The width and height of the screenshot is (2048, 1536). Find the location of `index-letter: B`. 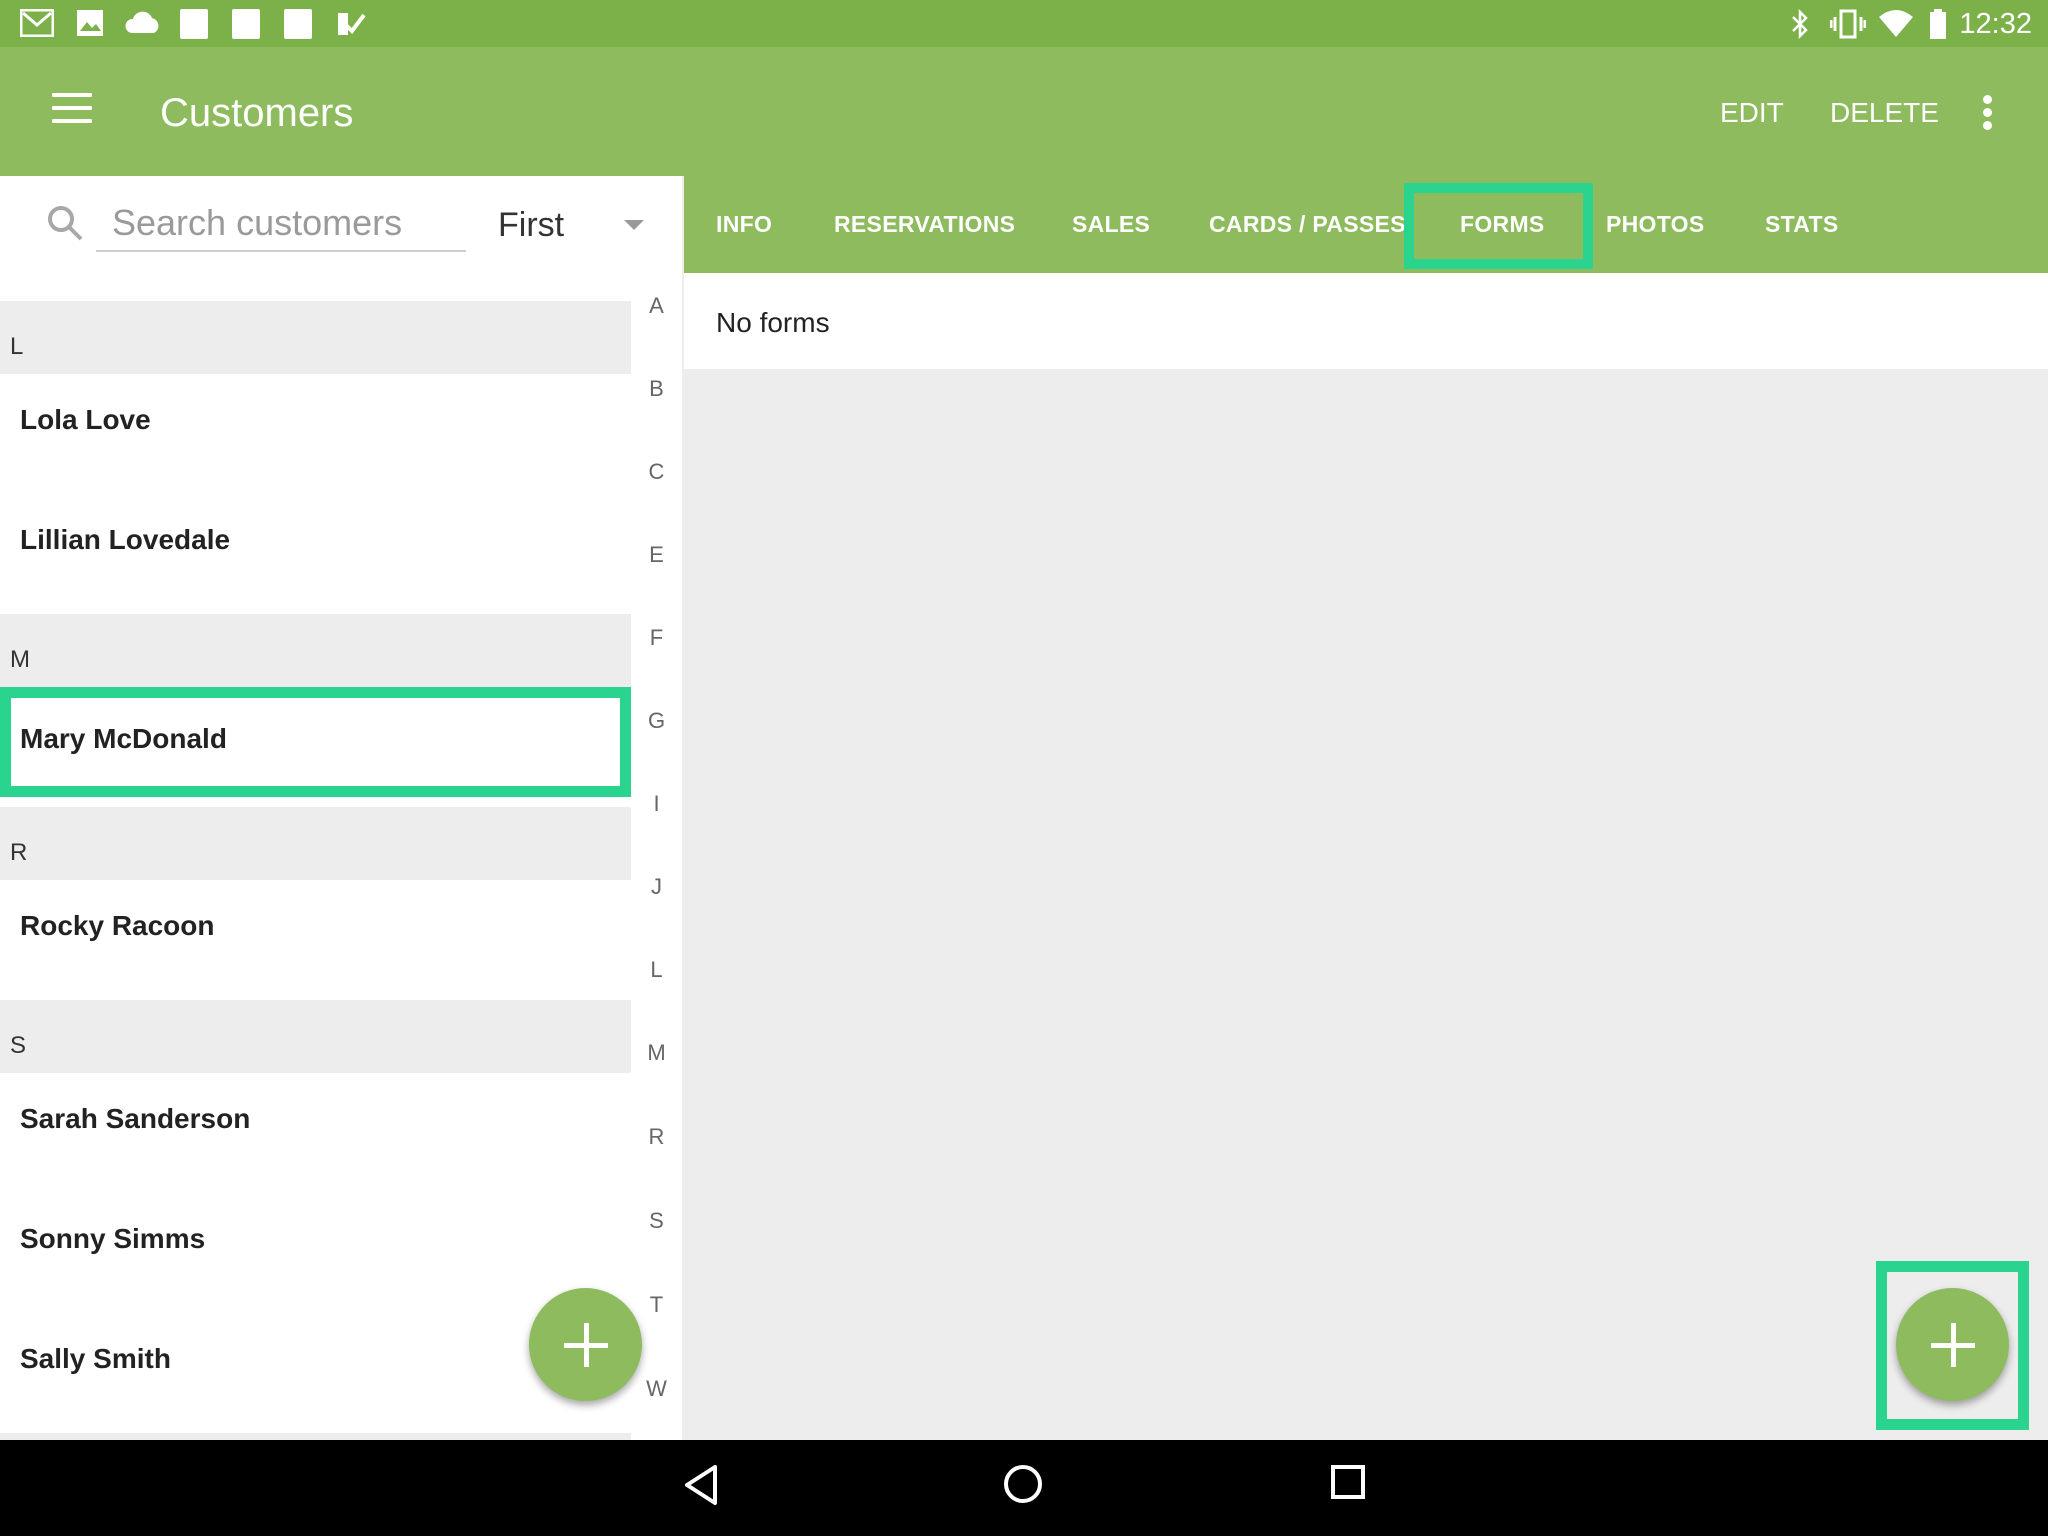

index-letter: B is located at coordinates (656, 389).